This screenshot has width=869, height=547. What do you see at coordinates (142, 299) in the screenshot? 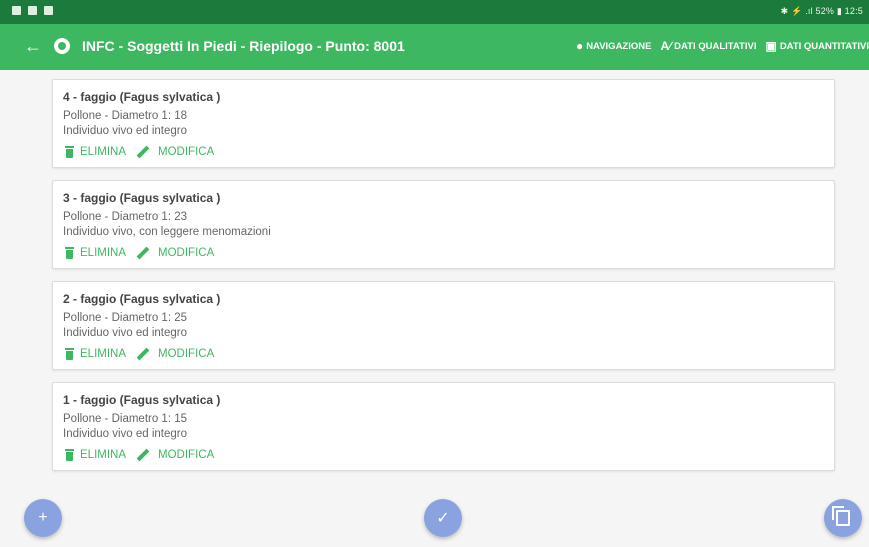
I see `subject-title: 2 - faggio (Fagus sylvatica )` at bounding box center [142, 299].